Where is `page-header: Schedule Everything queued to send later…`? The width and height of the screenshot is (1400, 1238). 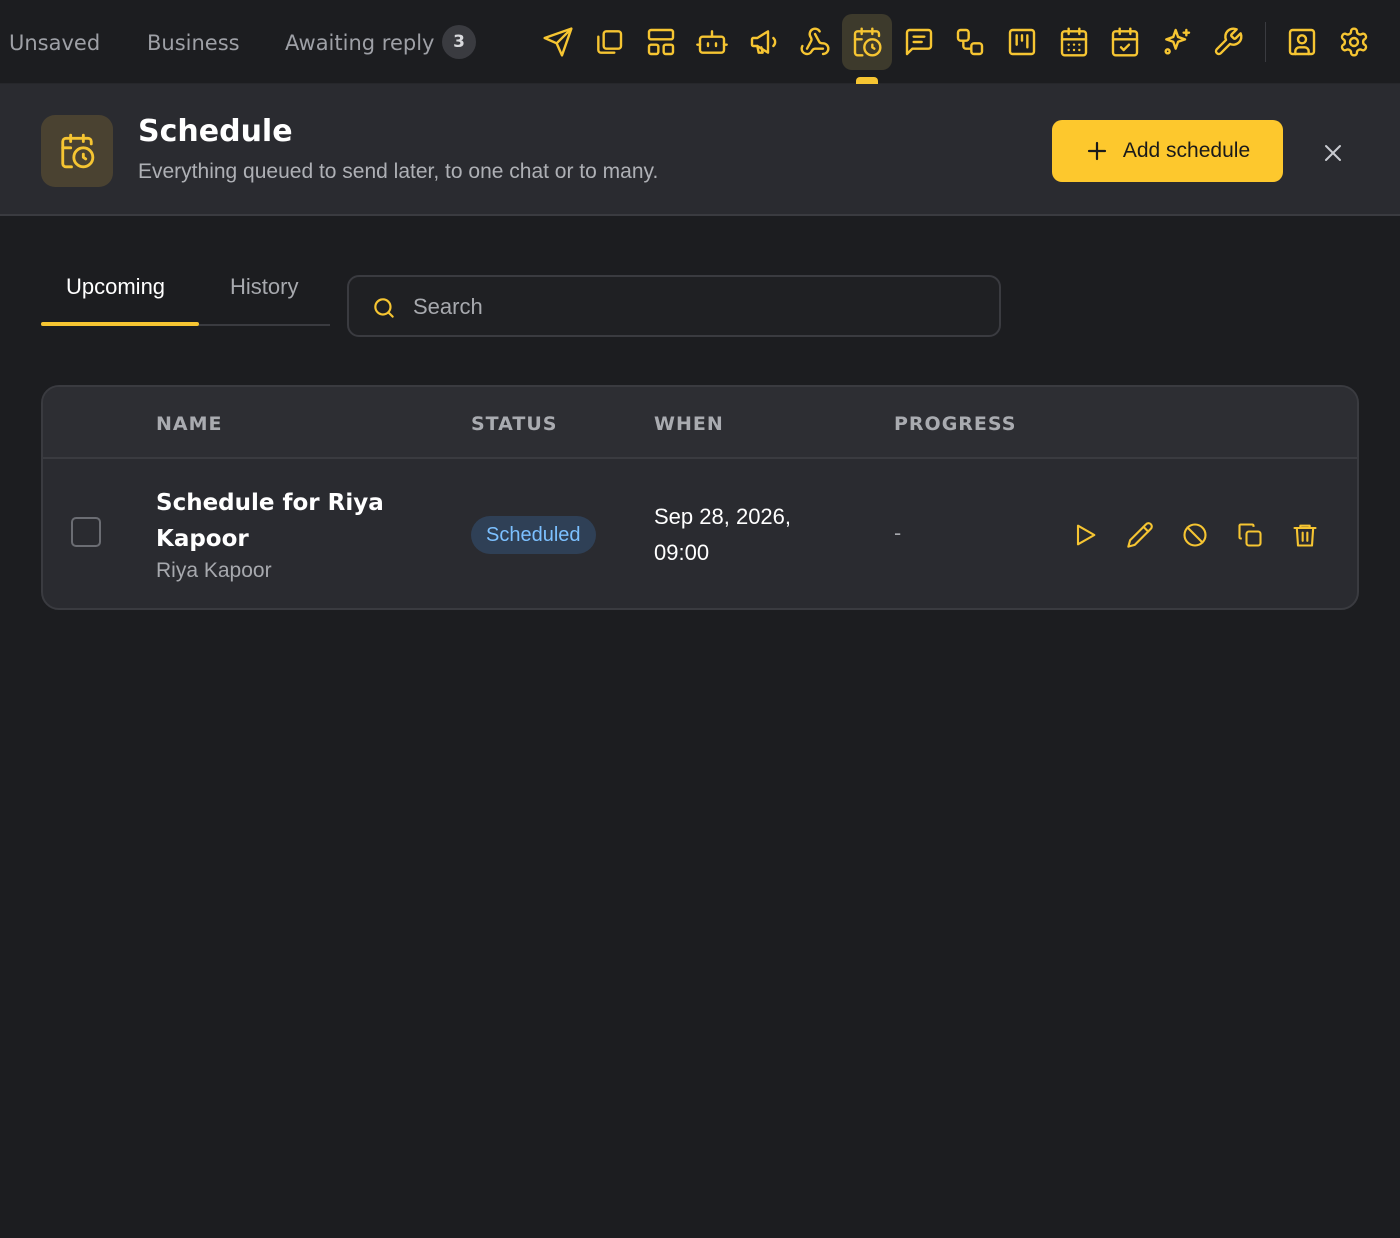 page-header: Schedule Everything queued to send later… is located at coordinates (700, 150).